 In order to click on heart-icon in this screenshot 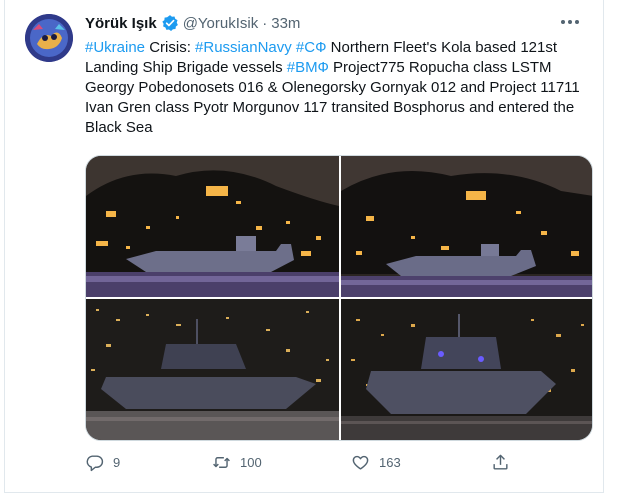, I will do `click(360, 462)`.